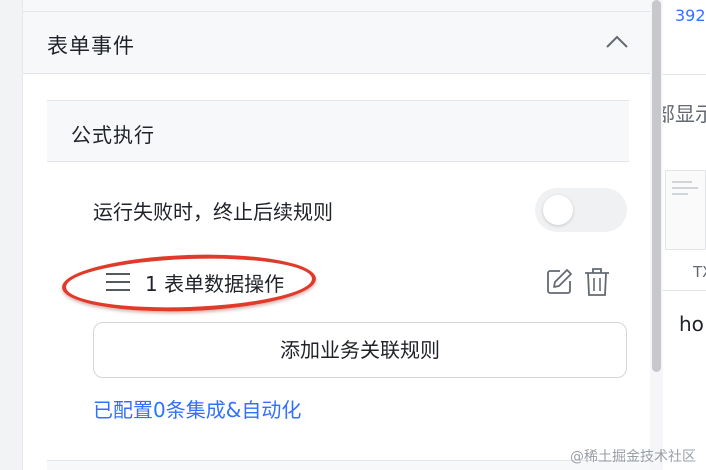  Describe the element at coordinates (690, 15) in the screenshot. I see `background-number: 392` at that location.